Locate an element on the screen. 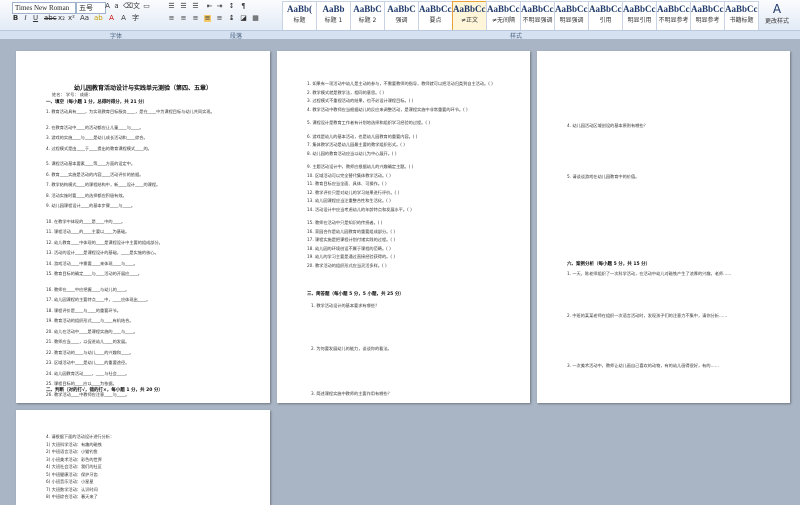 Image resolution: width=800 pixels, height=505 pixels. fill-in-question: 6. 教育____实施是活动的内容____活动评价的依据。 is located at coordinates (95, 174).